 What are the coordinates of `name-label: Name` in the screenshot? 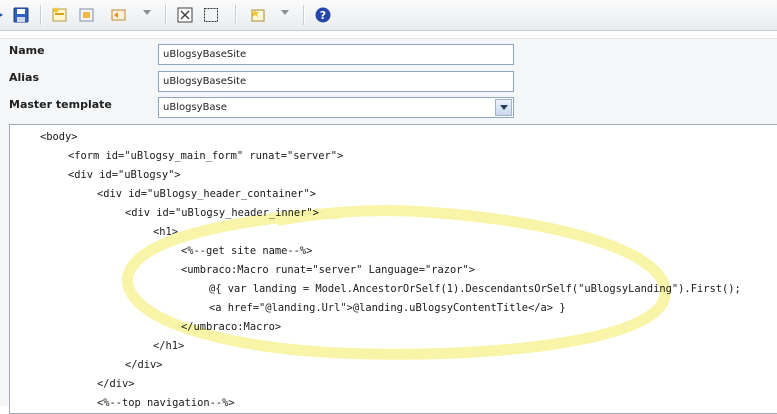 It's located at (27, 50).